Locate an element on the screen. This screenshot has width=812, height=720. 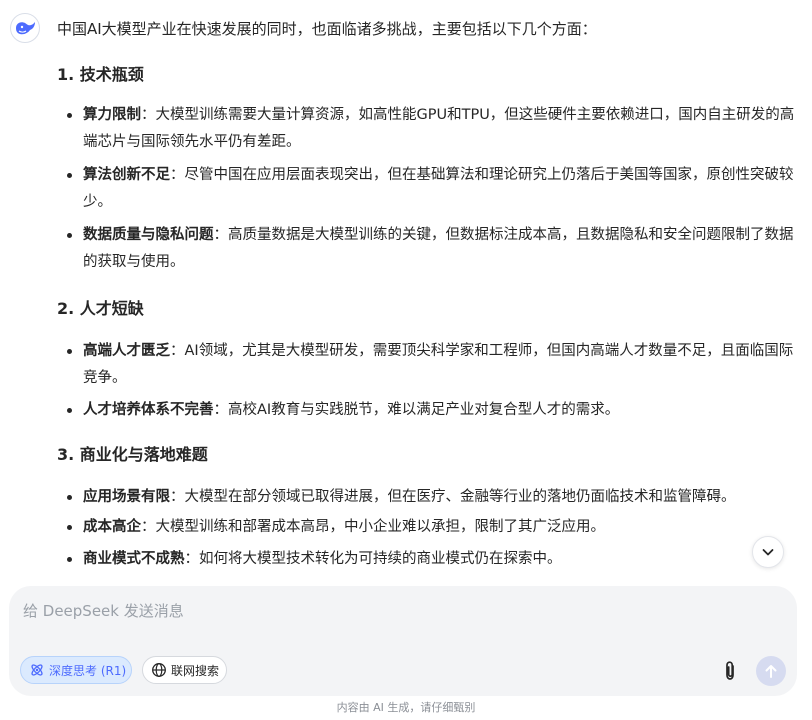
item-term: 高端人才匮乏 is located at coordinates (126, 351).